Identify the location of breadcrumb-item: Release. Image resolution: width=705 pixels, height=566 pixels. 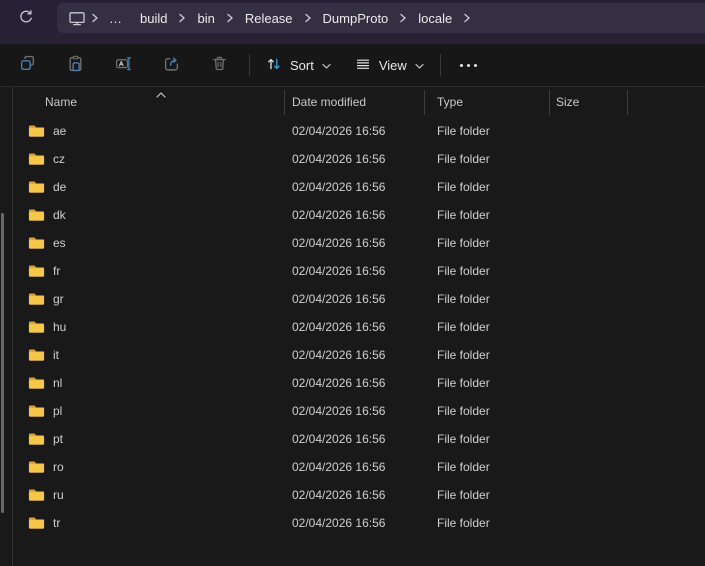
(269, 18).